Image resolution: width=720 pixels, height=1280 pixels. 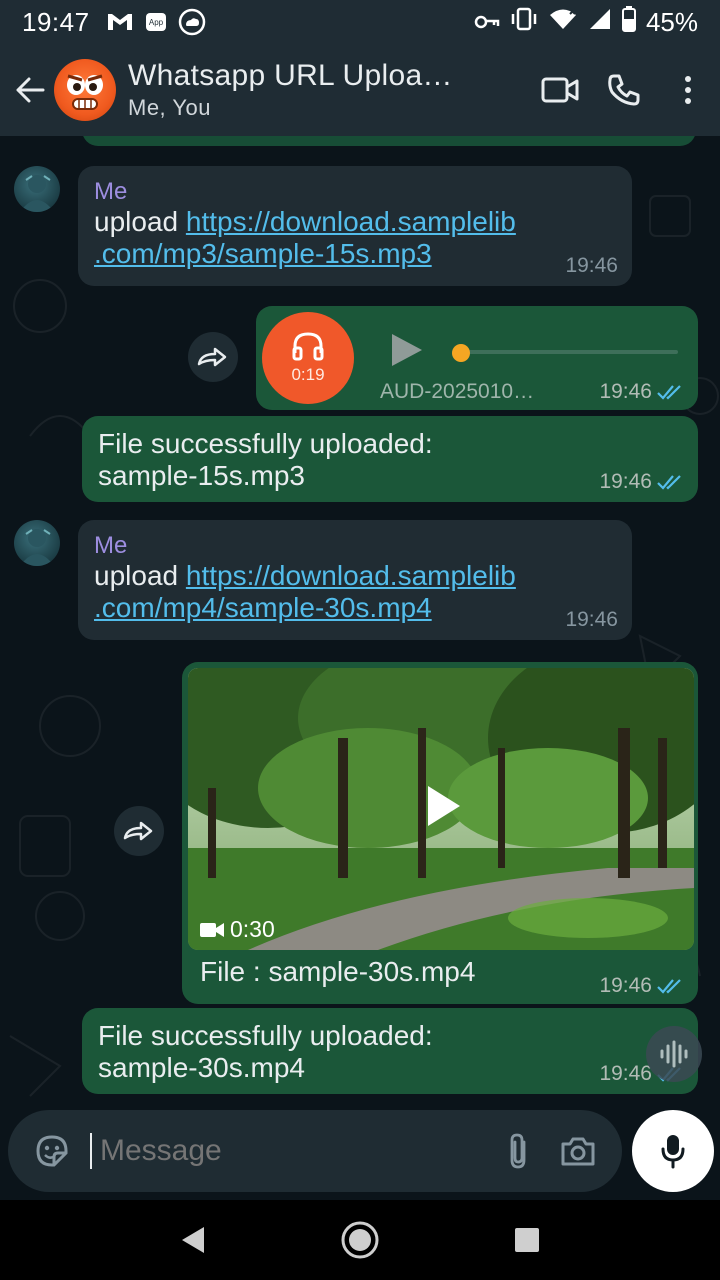 I want to click on vpn-key-icon, so click(x=487, y=22).